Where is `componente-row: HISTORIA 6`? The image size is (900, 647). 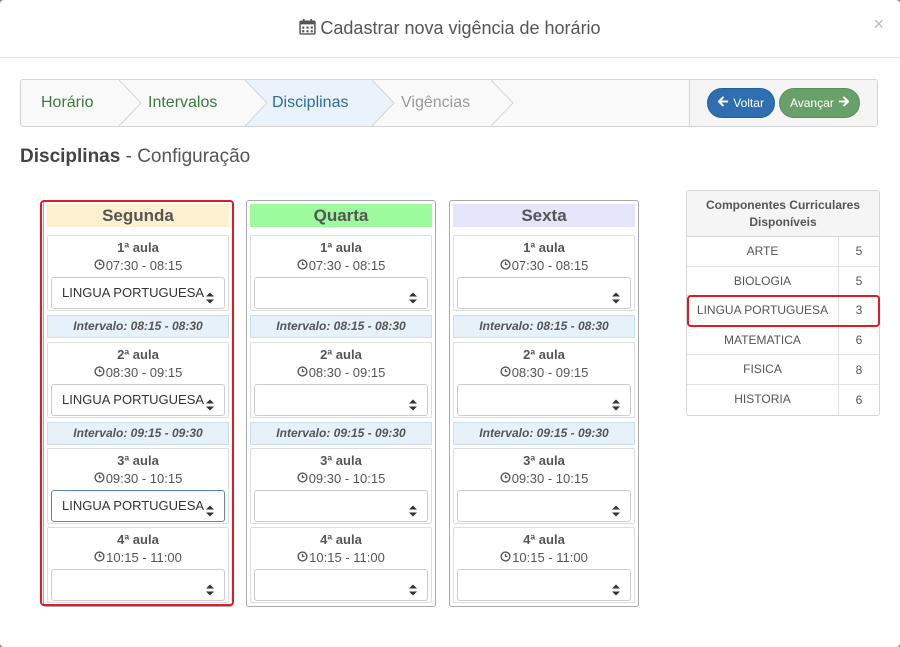 componente-row: HISTORIA 6 is located at coordinates (783, 399).